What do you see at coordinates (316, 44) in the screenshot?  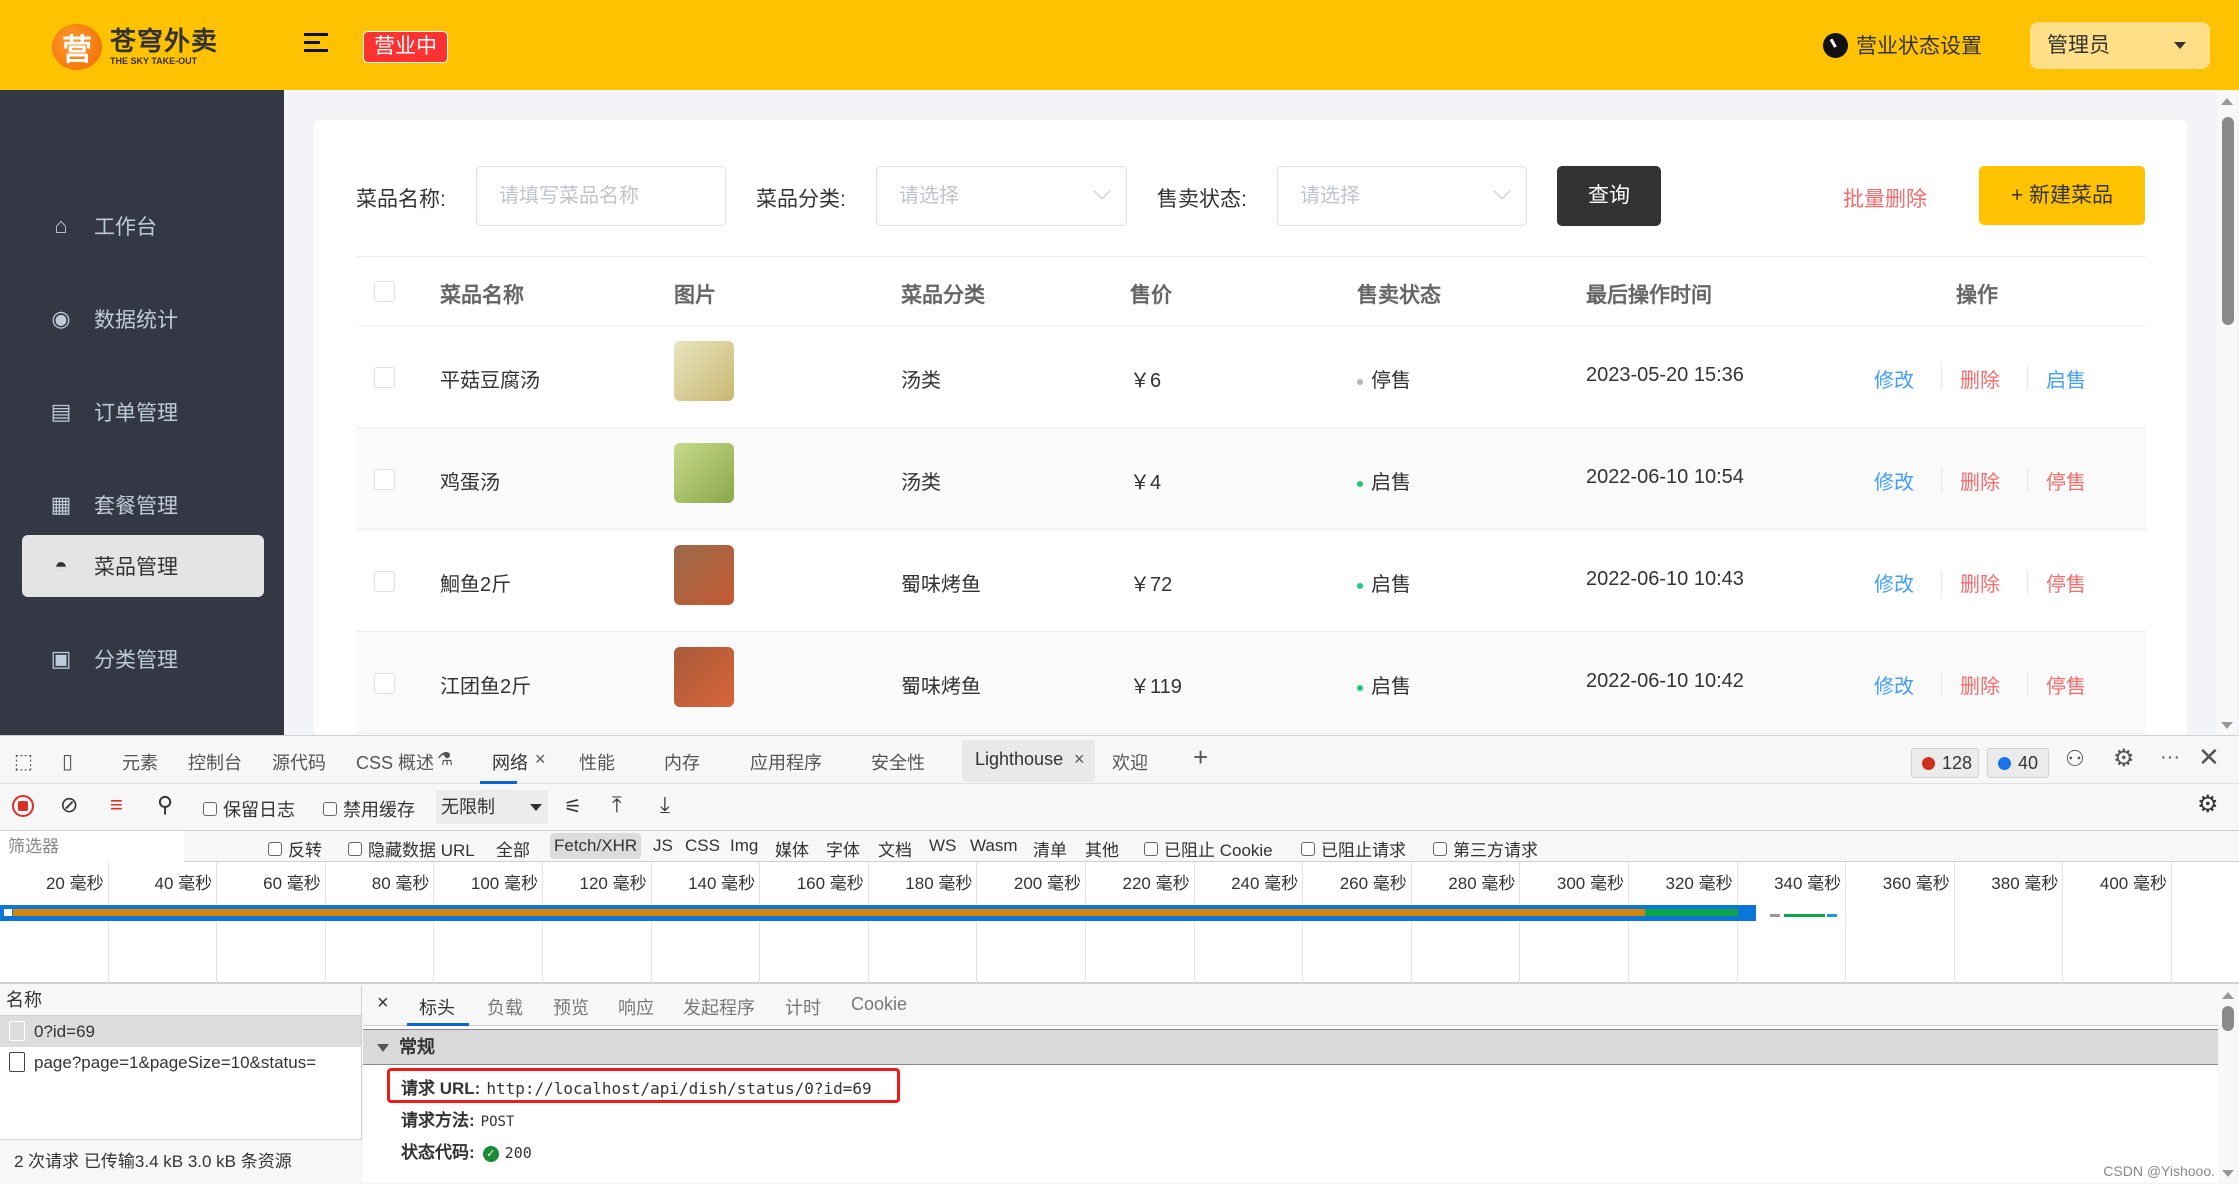 I see `collapse-menu-icon` at bounding box center [316, 44].